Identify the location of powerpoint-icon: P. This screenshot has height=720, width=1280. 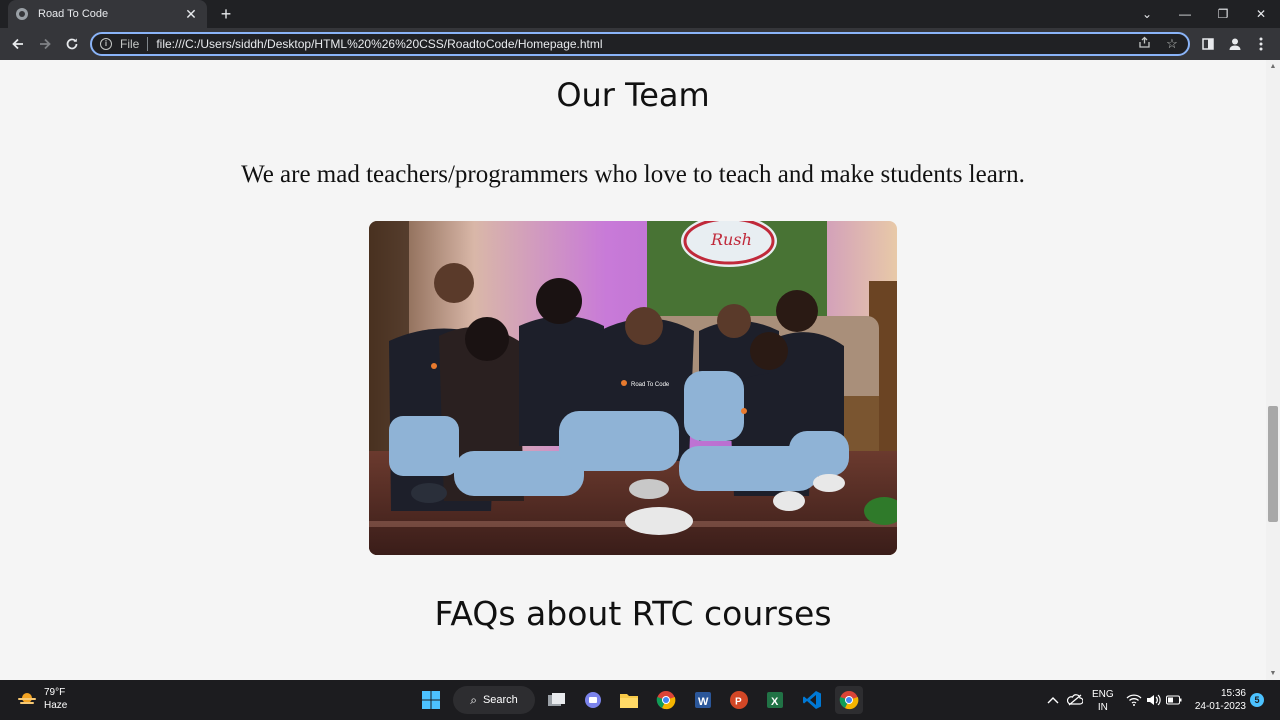
(739, 700).